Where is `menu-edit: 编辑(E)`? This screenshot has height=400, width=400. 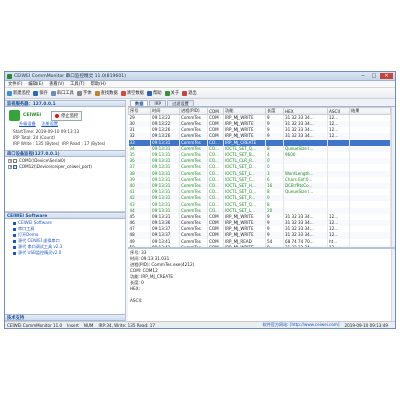
menu-edit: 编辑(E) is located at coordinates (35, 84).